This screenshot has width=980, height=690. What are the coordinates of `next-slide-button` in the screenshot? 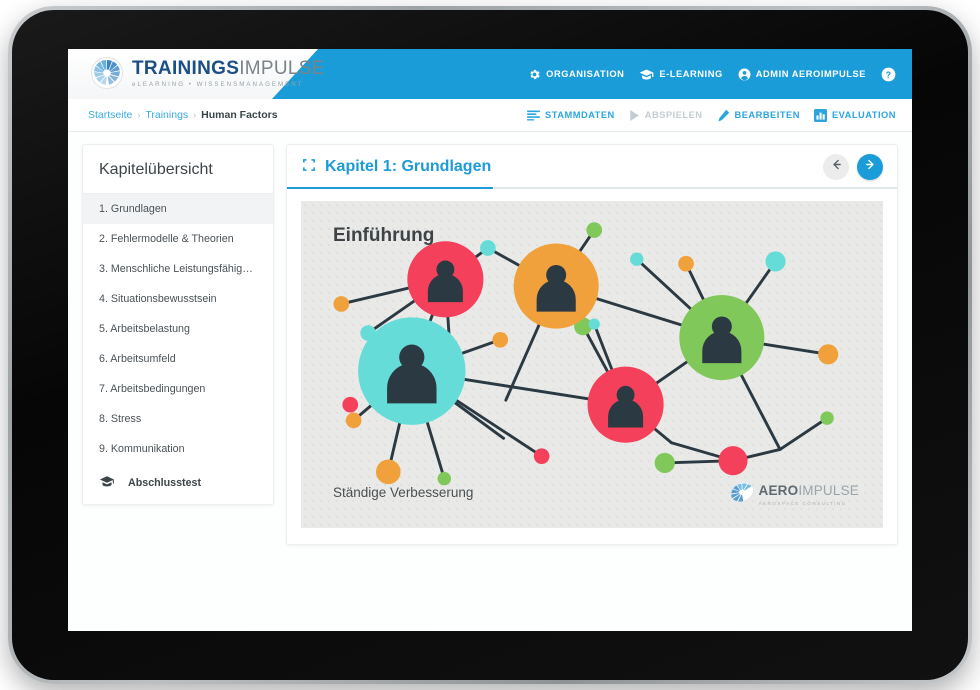 It's located at (870, 167).